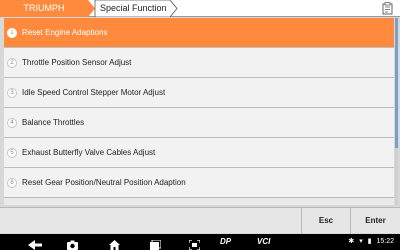 This screenshot has height=250, width=400. What do you see at coordinates (375, 221) in the screenshot?
I see `enter-button: Enter` at bounding box center [375, 221].